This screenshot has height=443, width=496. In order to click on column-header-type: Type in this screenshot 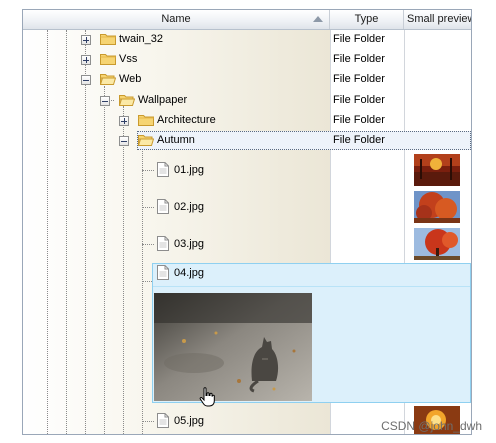, I will do `click(367, 19)`.